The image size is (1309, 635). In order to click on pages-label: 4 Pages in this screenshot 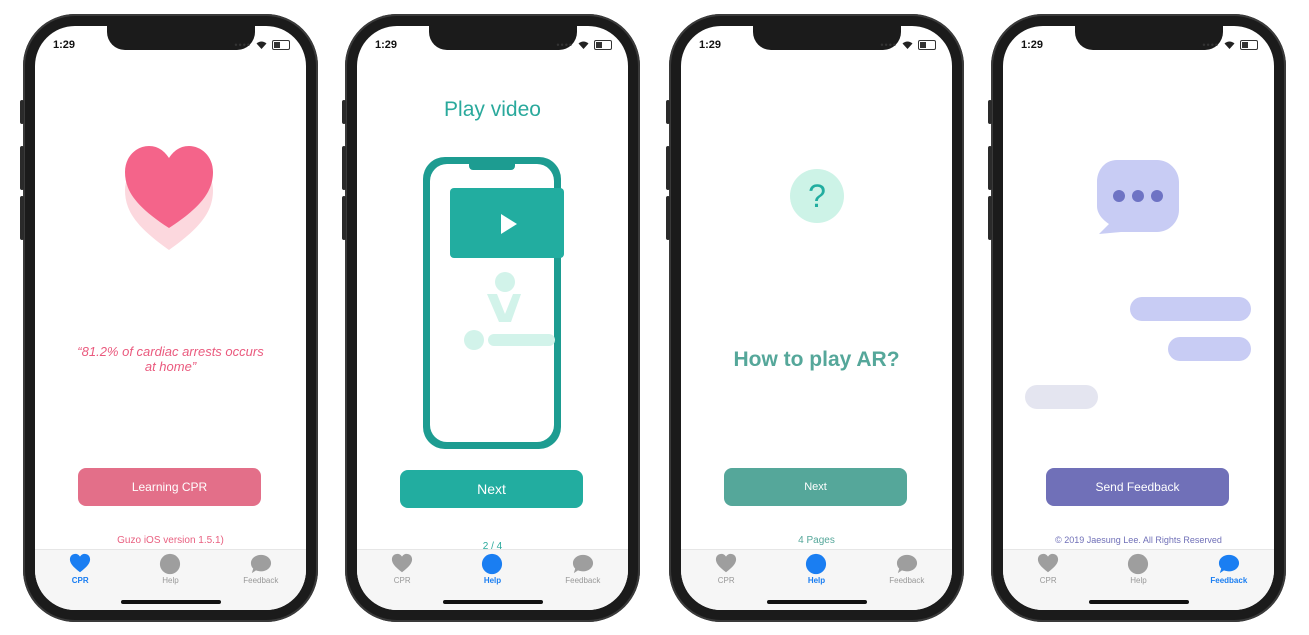, I will do `click(816, 540)`.